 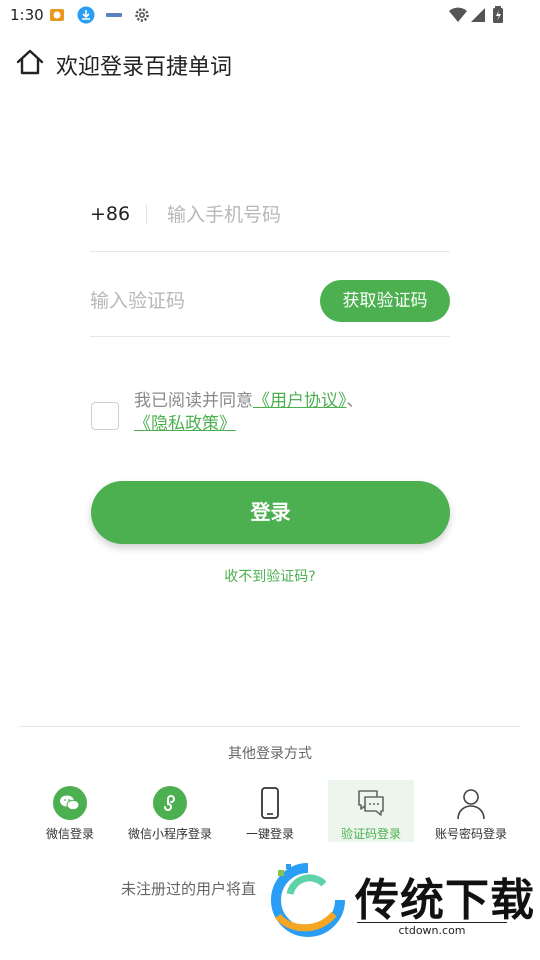 I want to click on agreement-text: 我已阅读并同意《用户协议》、《隐私政策》, so click(x=294, y=413).